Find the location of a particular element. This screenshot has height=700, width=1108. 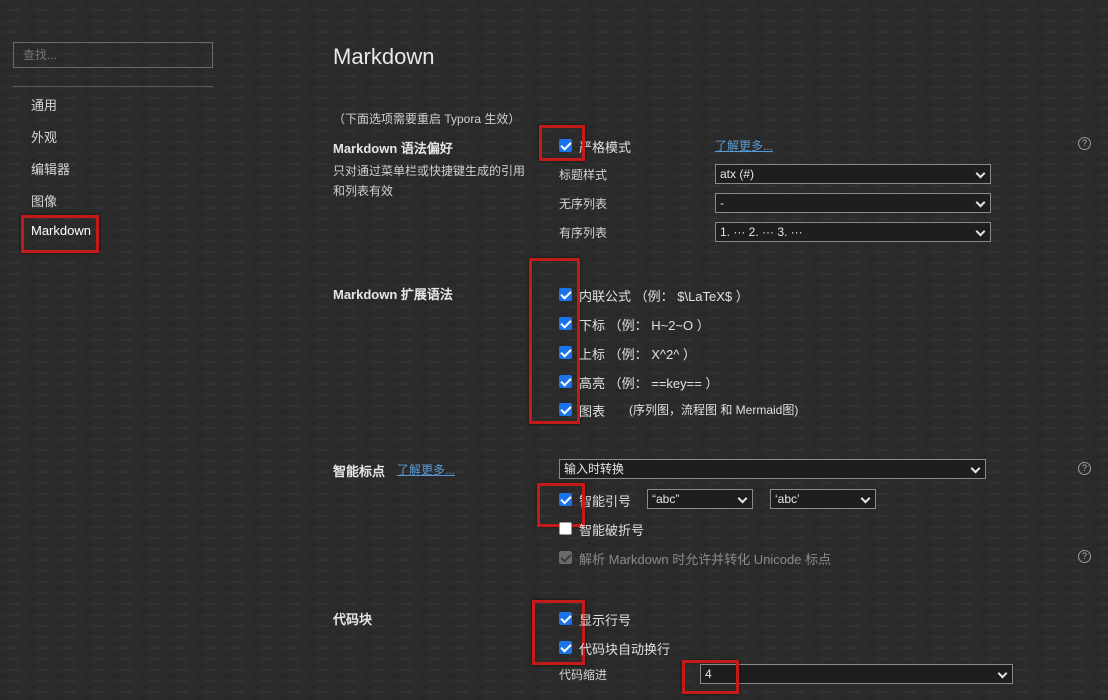

line-numbers-label: 显示行号 is located at coordinates (605, 620).